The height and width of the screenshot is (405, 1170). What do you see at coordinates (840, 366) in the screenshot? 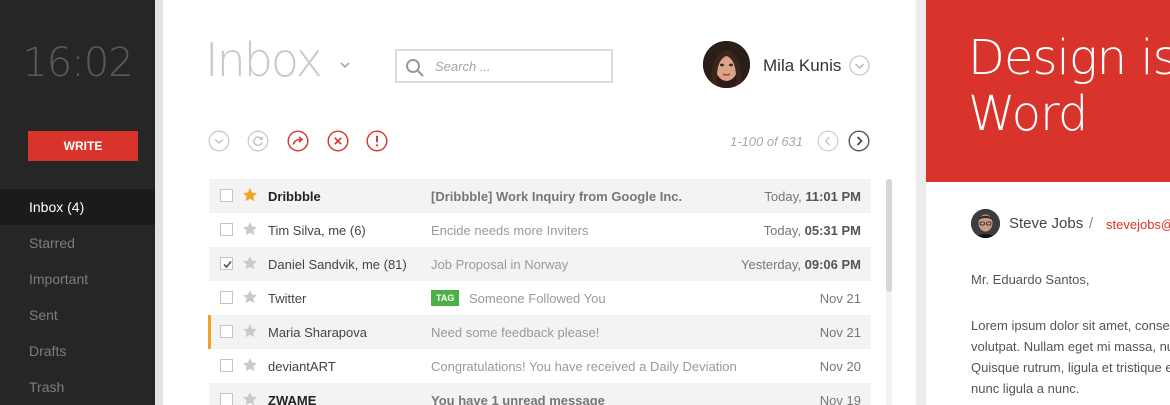
I see `email-date: Nov 20` at bounding box center [840, 366].